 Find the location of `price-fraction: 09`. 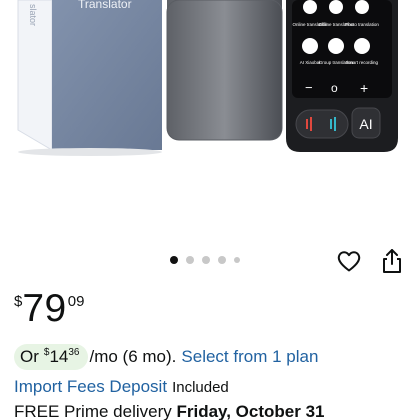

price-fraction: 09 is located at coordinates (76, 301).